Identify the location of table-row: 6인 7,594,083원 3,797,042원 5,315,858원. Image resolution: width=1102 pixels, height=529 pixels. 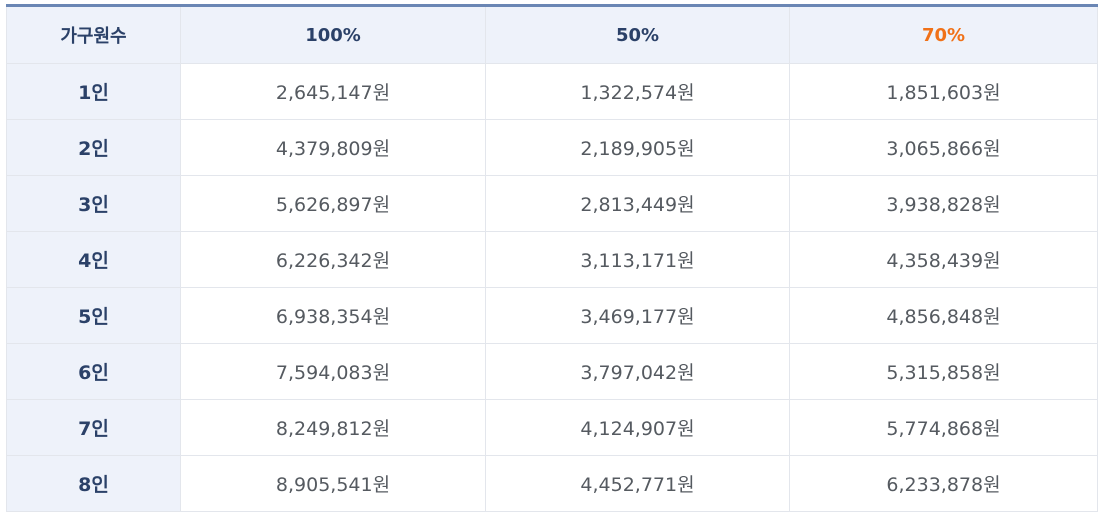
(552, 371).